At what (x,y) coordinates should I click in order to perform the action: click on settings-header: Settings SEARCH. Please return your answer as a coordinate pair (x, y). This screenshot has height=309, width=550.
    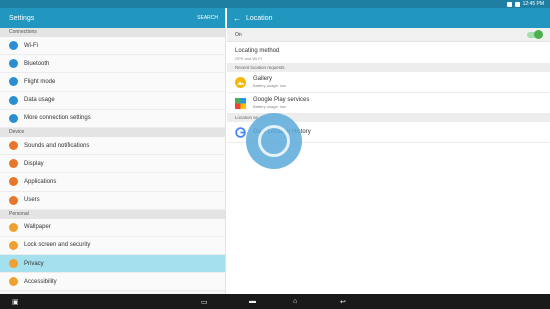
    Looking at the image, I should click on (112, 18).